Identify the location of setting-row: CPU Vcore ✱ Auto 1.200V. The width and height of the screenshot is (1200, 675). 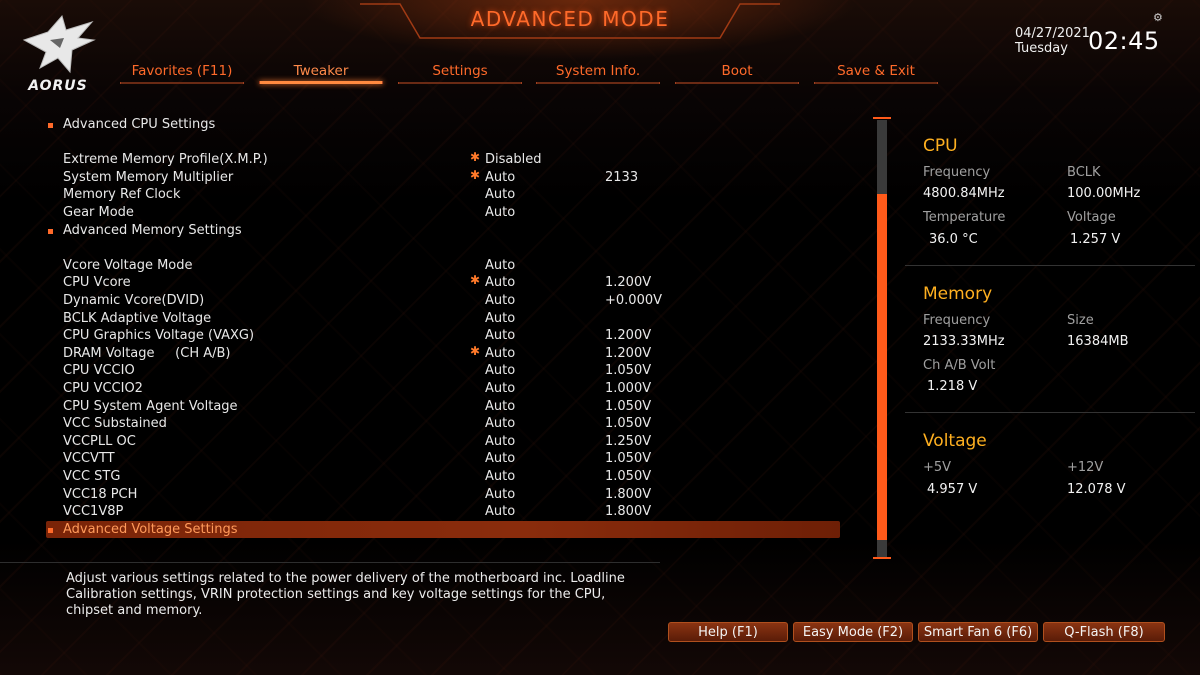
(443, 282).